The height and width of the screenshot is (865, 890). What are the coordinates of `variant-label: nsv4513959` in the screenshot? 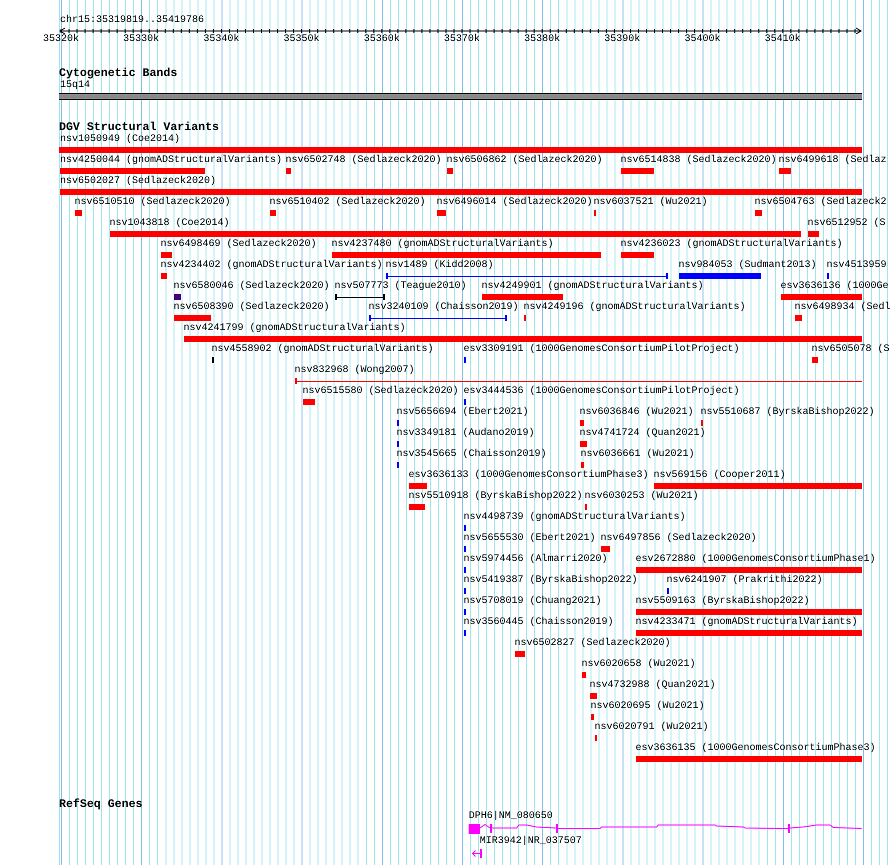 It's located at (856, 266).